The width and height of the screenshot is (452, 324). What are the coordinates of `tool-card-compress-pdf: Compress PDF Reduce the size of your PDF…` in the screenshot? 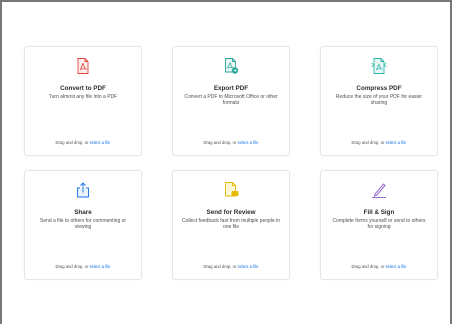 It's located at (379, 101).